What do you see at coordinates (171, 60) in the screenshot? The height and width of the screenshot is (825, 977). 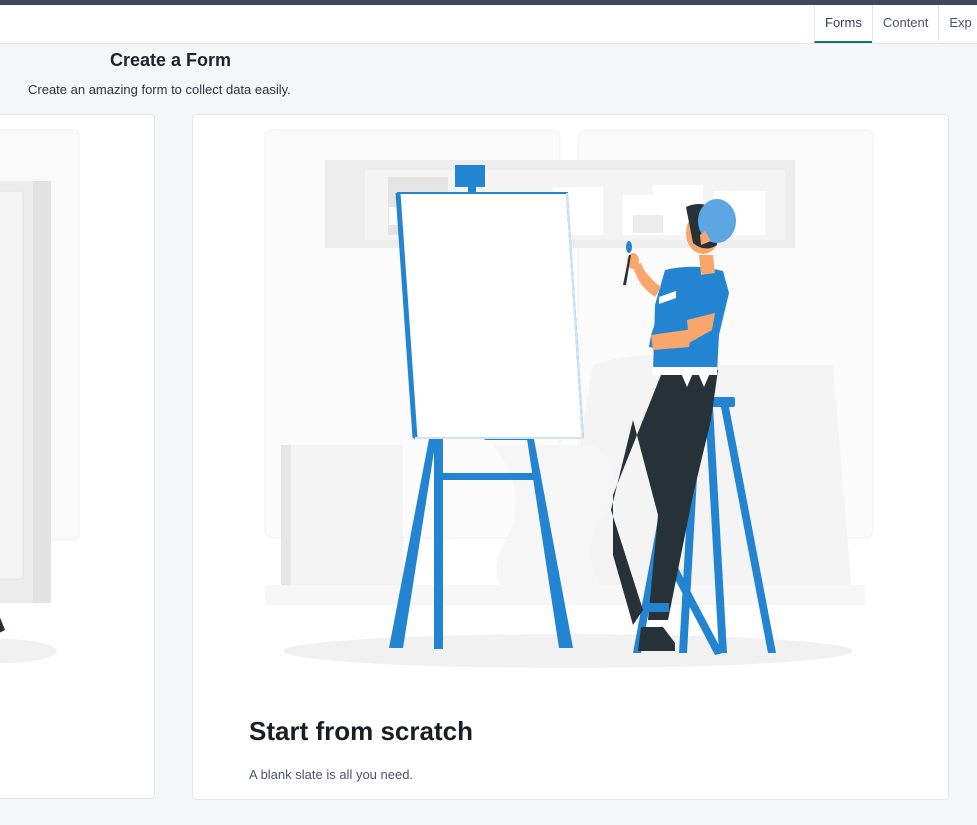 I see `page-title: Create a Form` at bounding box center [171, 60].